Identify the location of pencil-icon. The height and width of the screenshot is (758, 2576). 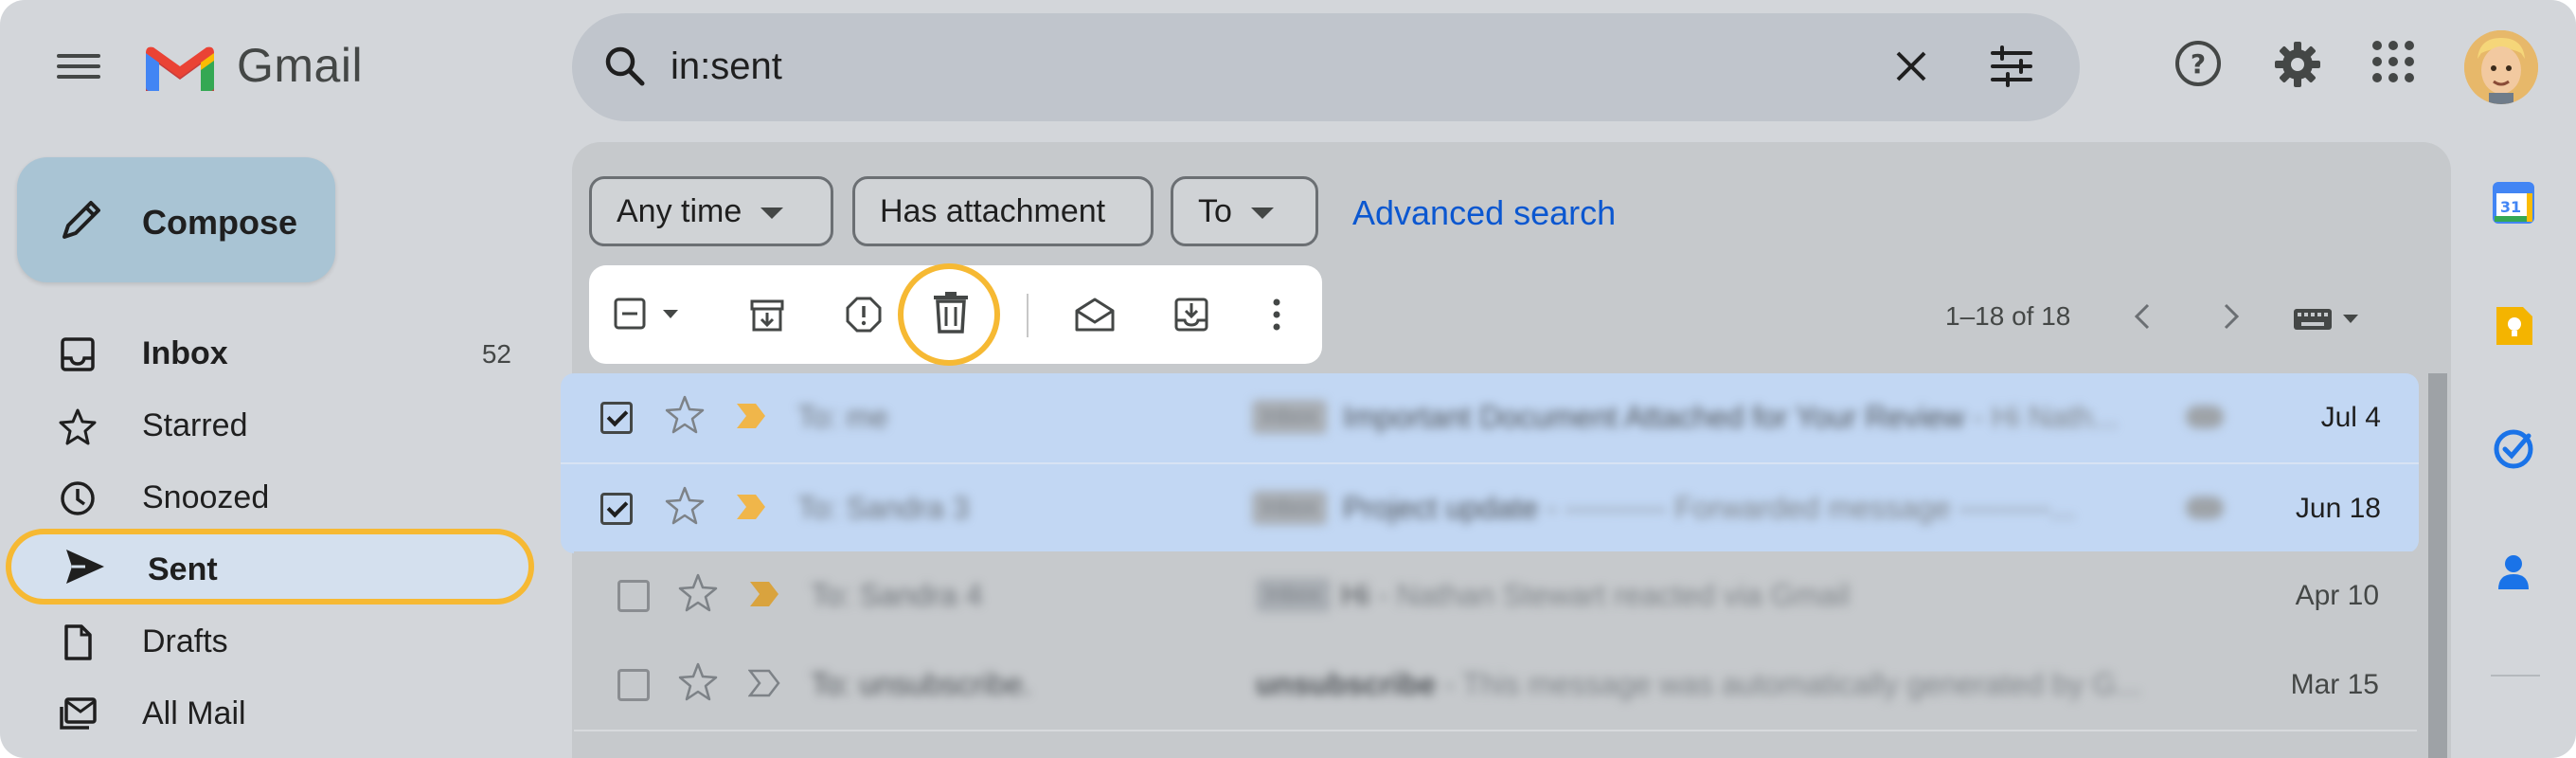
(81, 222).